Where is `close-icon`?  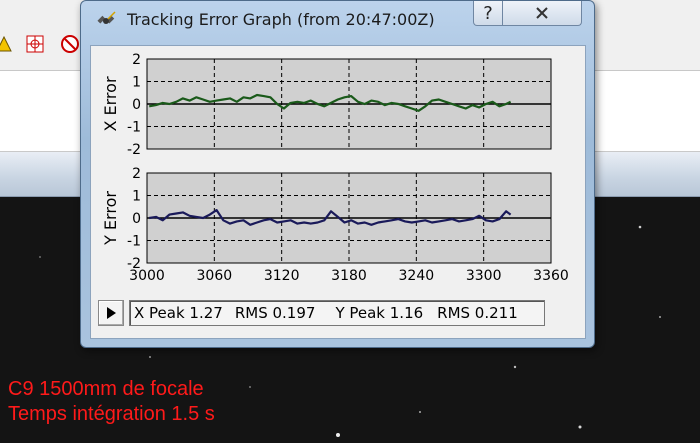 close-icon is located at coordinates (542, 13).